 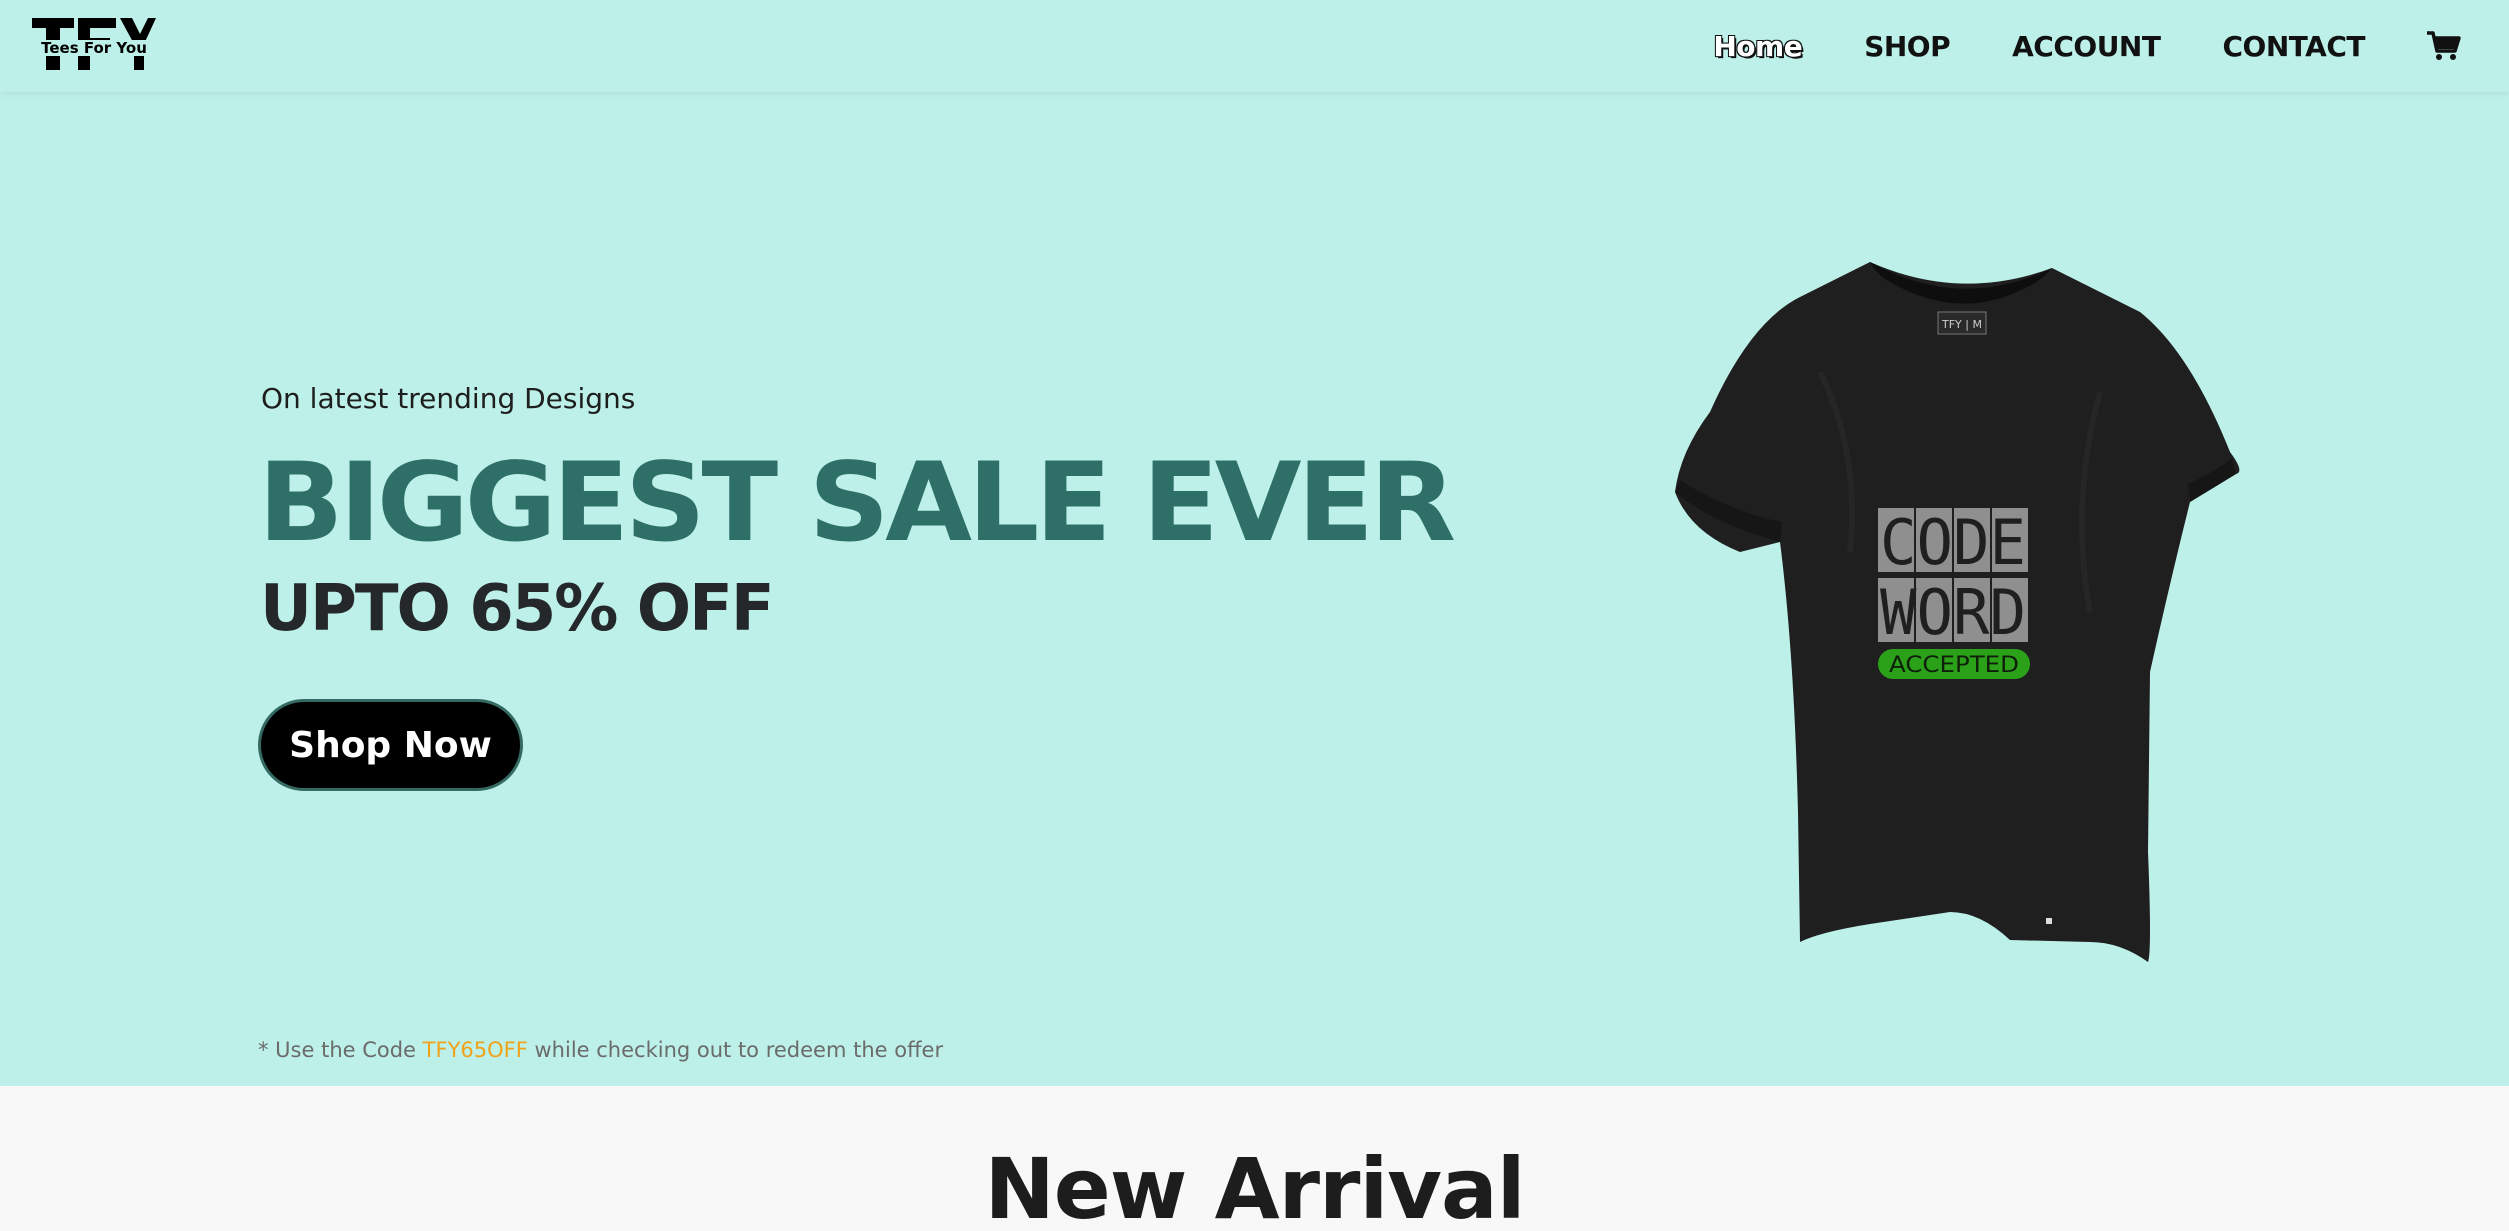 I want to click on hero-discount: UPTO 65% OFF, so click(x=517, y=609).